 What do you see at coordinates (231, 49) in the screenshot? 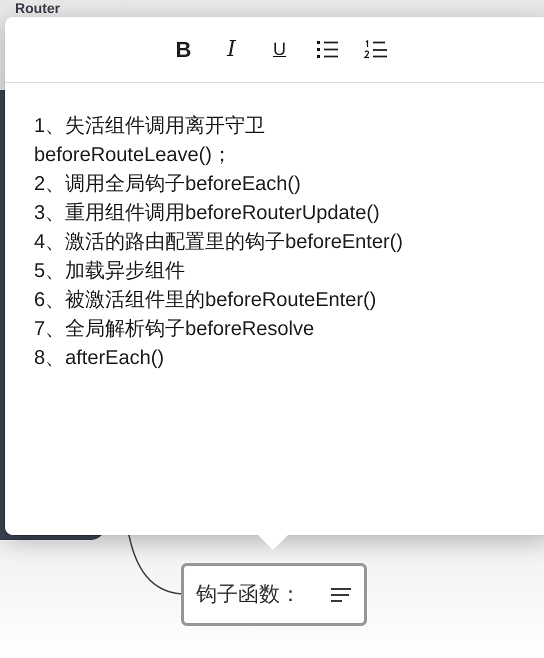
I see `italic-button: I` at bounding box center [231, 49].